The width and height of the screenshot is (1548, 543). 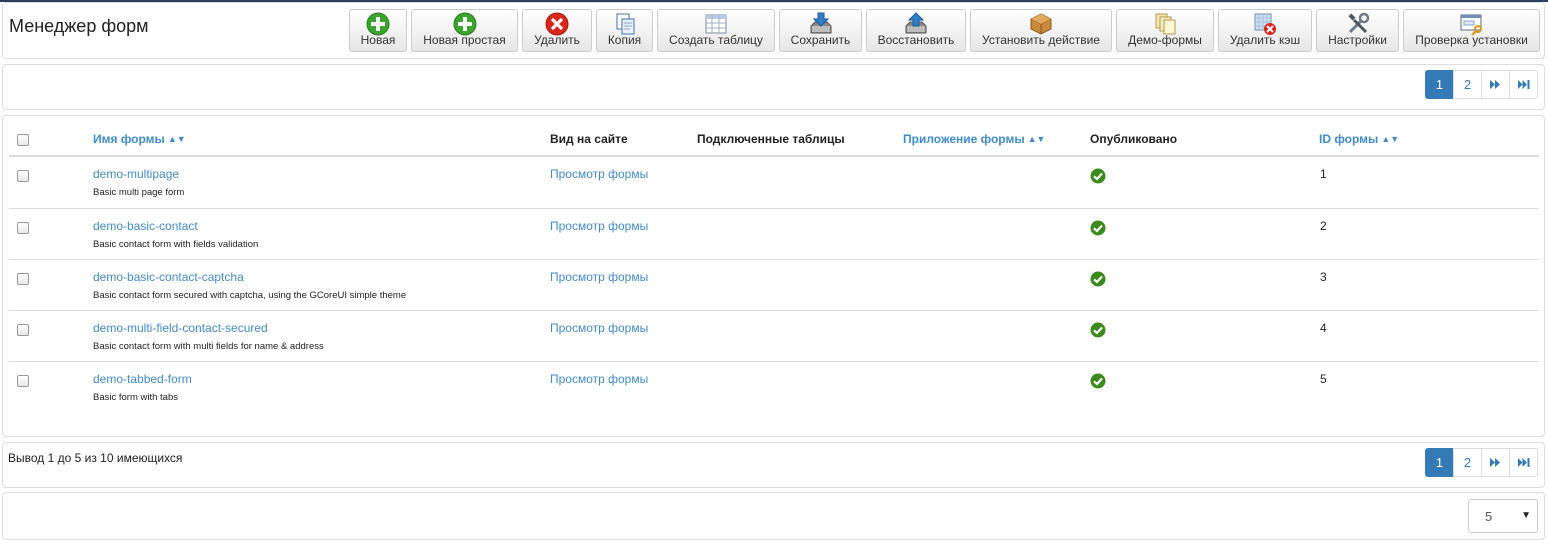 I want to click on footer-panel: 5 ▼, so click(x=773, y=516).